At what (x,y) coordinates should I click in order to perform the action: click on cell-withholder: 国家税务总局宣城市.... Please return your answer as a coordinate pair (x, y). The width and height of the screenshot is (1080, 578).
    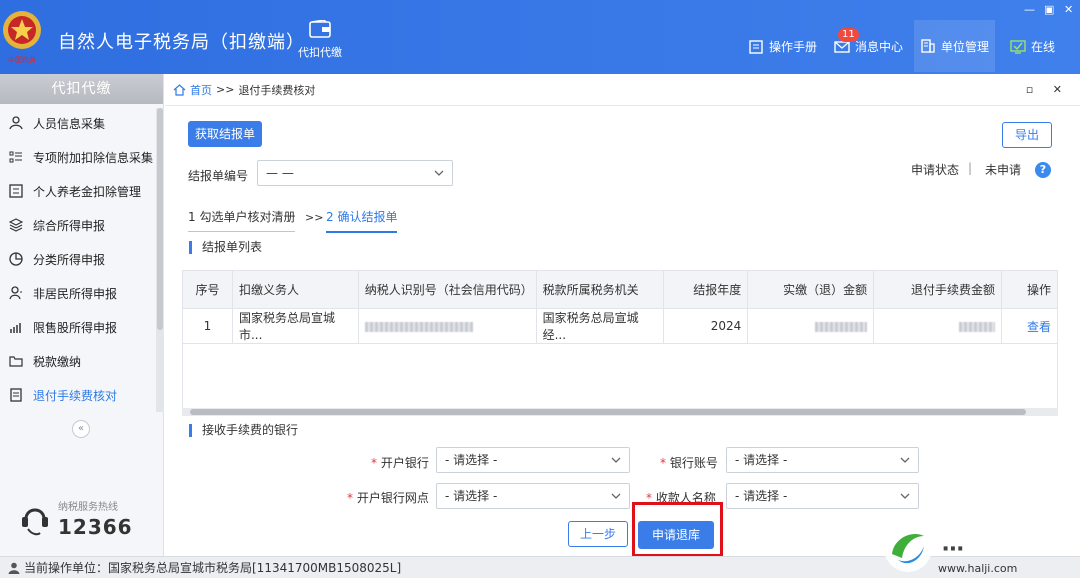
    Looking at the image, I should click on (295, 326).